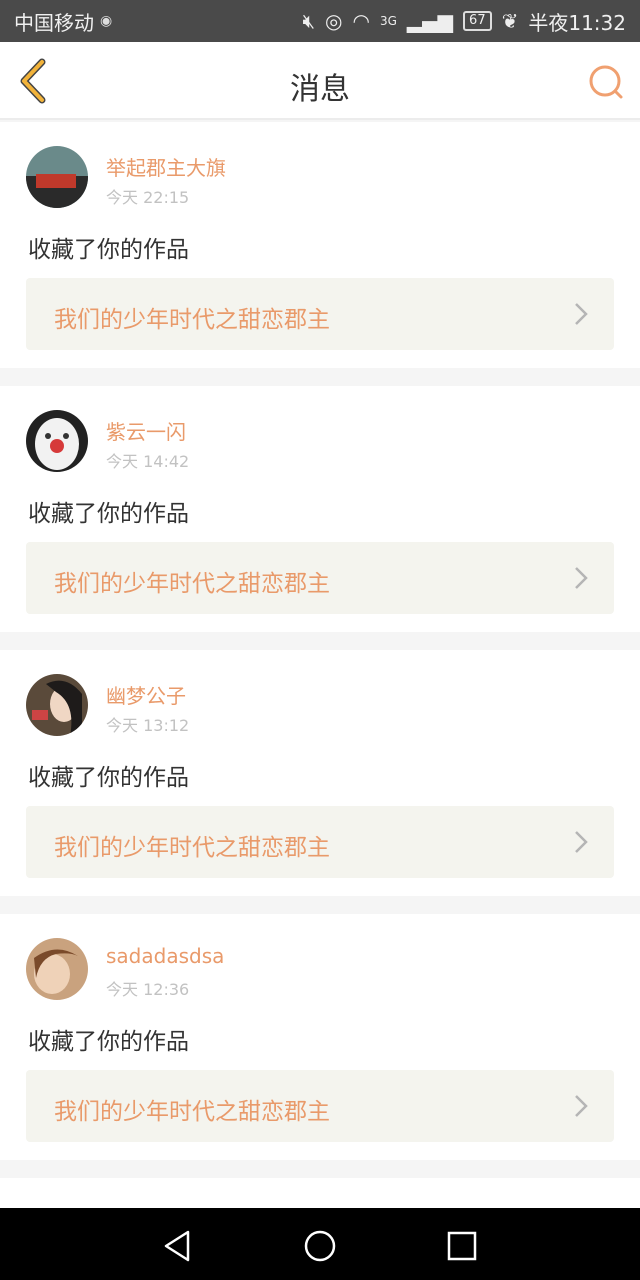 This screenshot has width=640, height=1280. I want to click on back-triangle-icon, so click(178, 1246).